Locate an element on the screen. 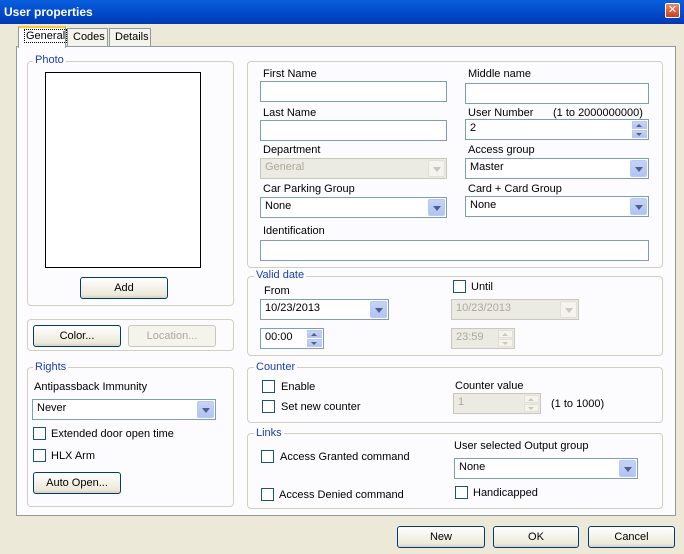 Image resolution: width=684 pixels, height=554 pixels. antipassback-label: Antipassback Immunity is located at coordinates (91, 387).